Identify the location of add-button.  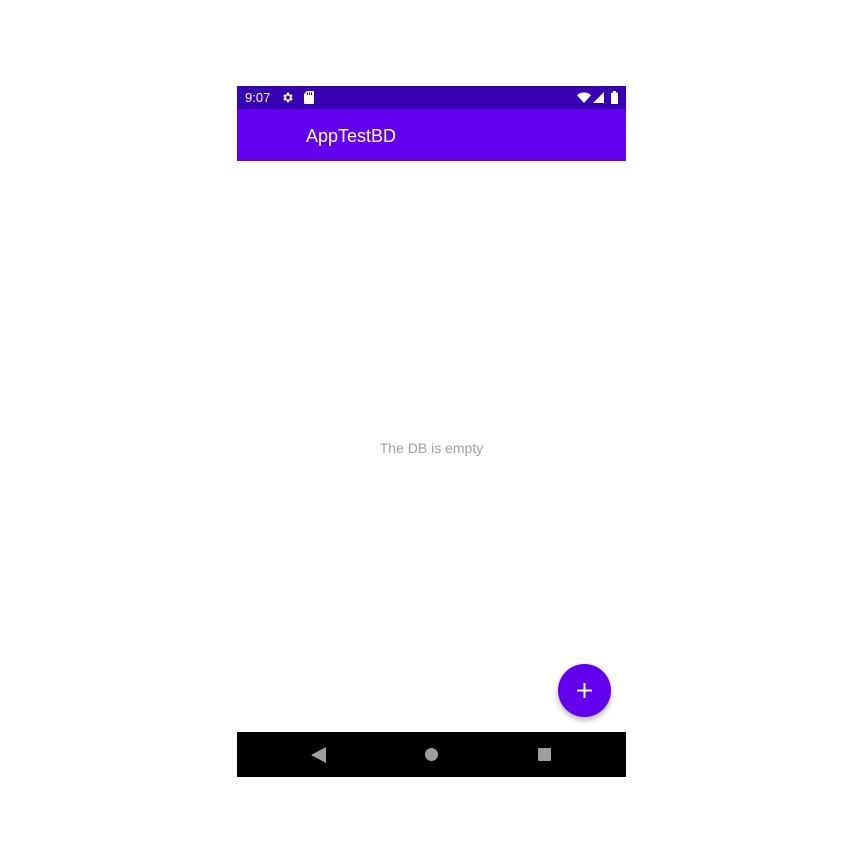
(584, 690).